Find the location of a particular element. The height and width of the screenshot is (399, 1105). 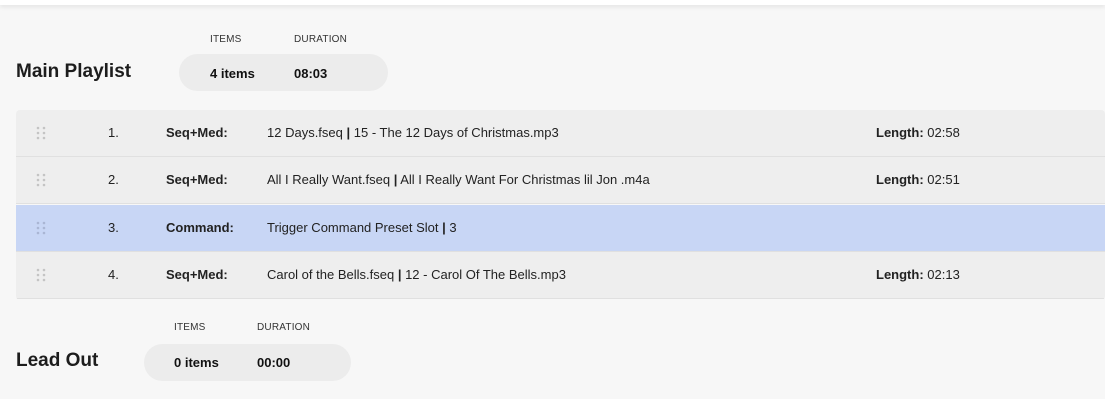

entry-length: Length: 02:13 is located at coordinates (918, 274).